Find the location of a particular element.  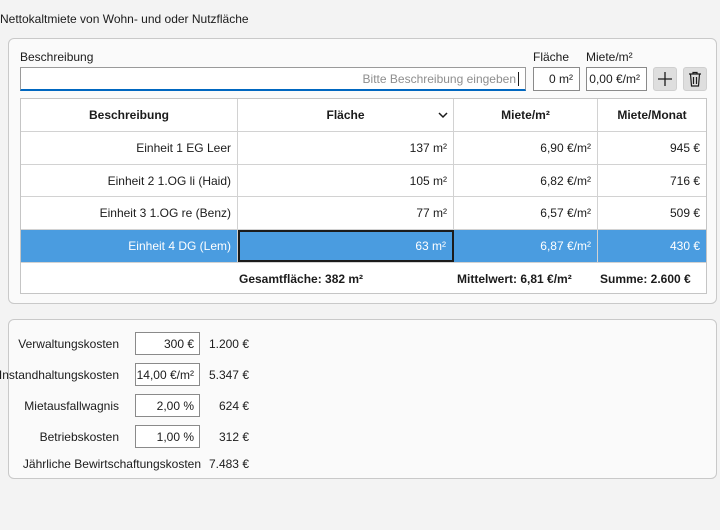

cost-label: Verwaltungskosten is located at coordinates (68, 344).